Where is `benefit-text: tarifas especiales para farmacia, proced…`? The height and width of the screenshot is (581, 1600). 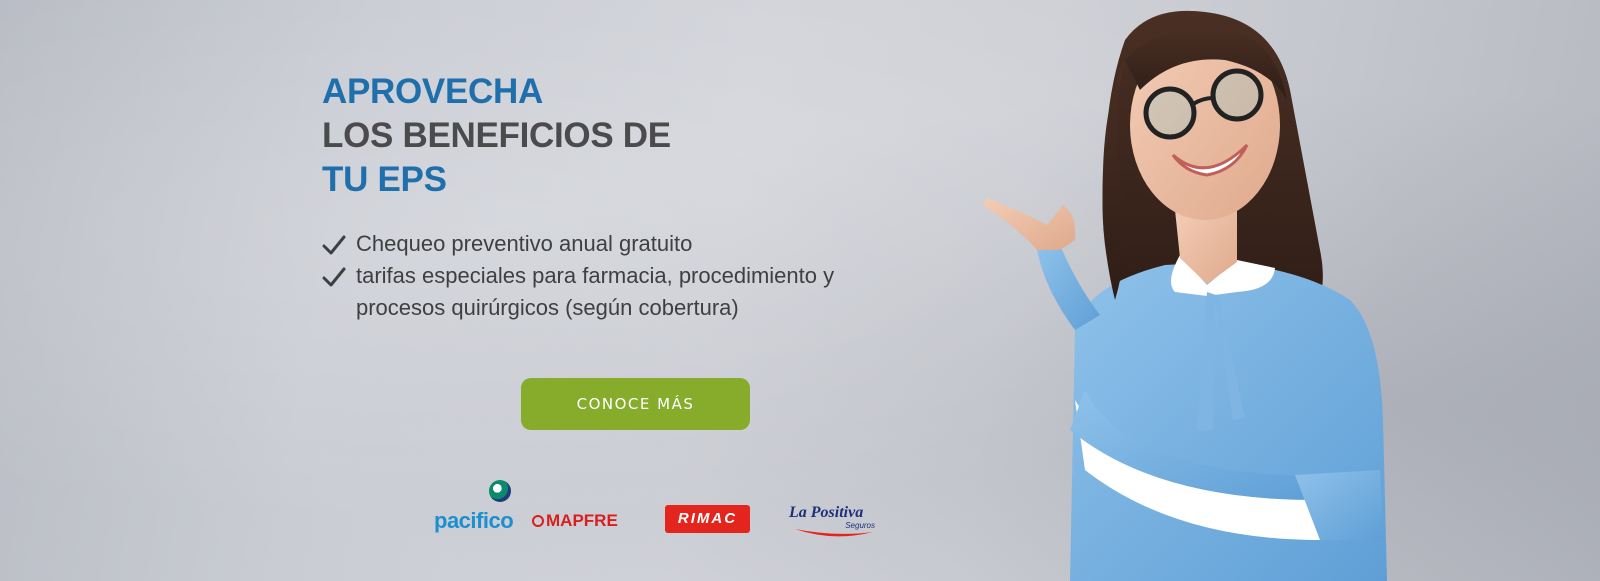
benefit-text: tarifas especiales para farmacia, proced… is located at coordinates (595, 291).